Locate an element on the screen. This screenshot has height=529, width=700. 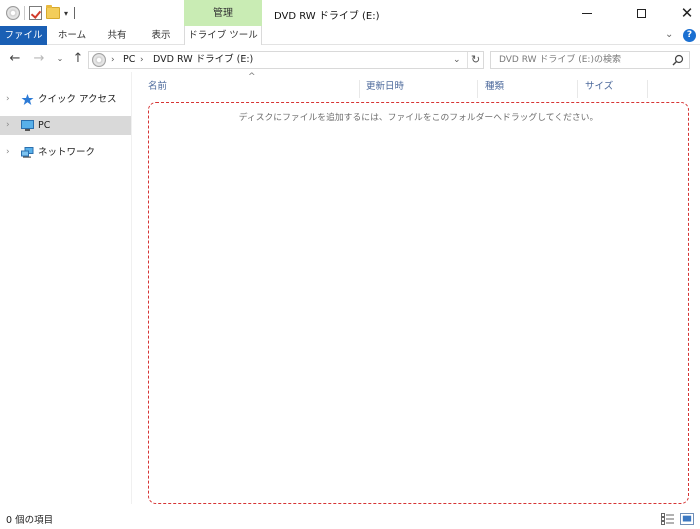
sidebar-item-label: クイック アクセス is located at coordinates (77, 99).